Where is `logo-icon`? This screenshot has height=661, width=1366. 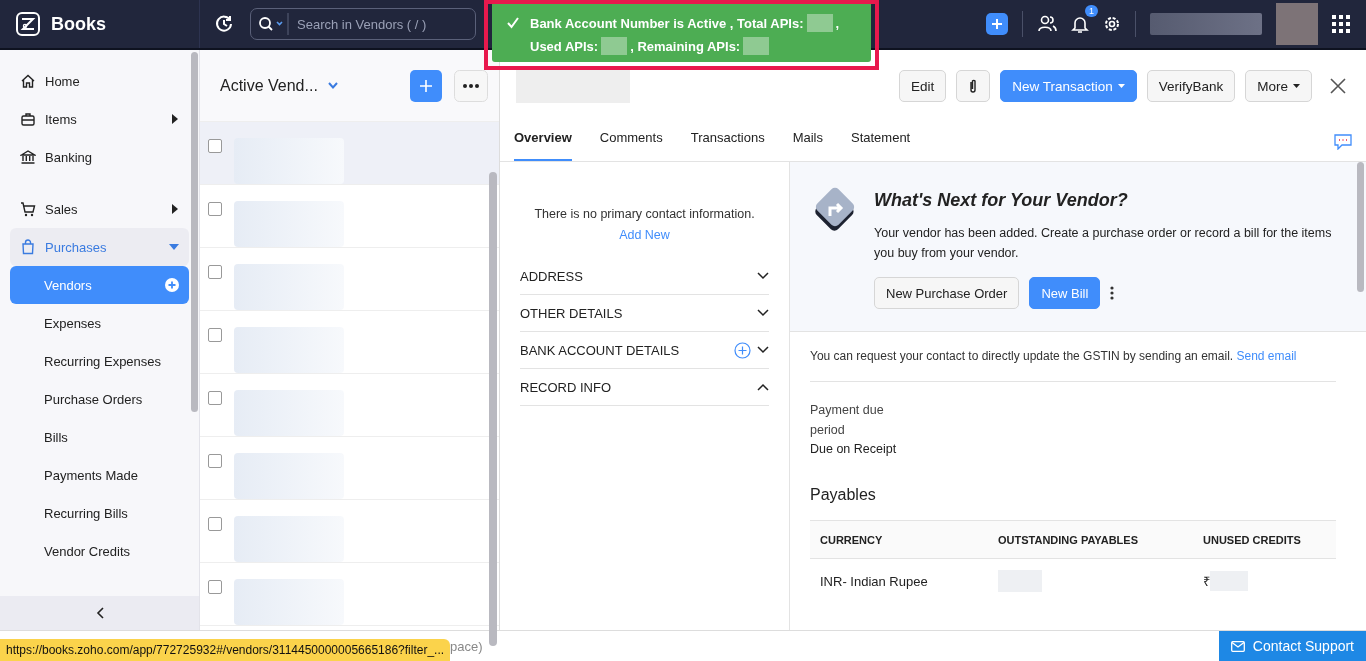
logo-icon is located at coordinates (28, 24).